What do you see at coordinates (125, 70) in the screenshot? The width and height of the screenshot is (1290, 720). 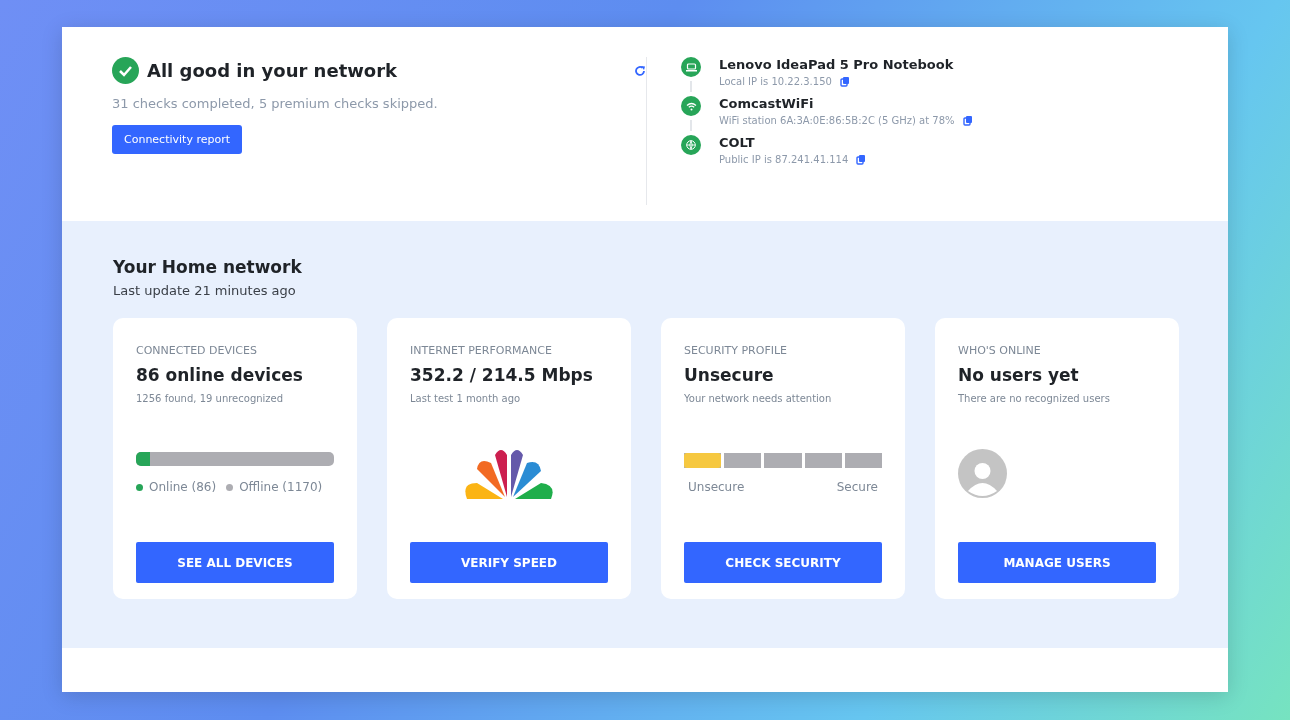 I see `check-icon` at bounding box center [125, 70].